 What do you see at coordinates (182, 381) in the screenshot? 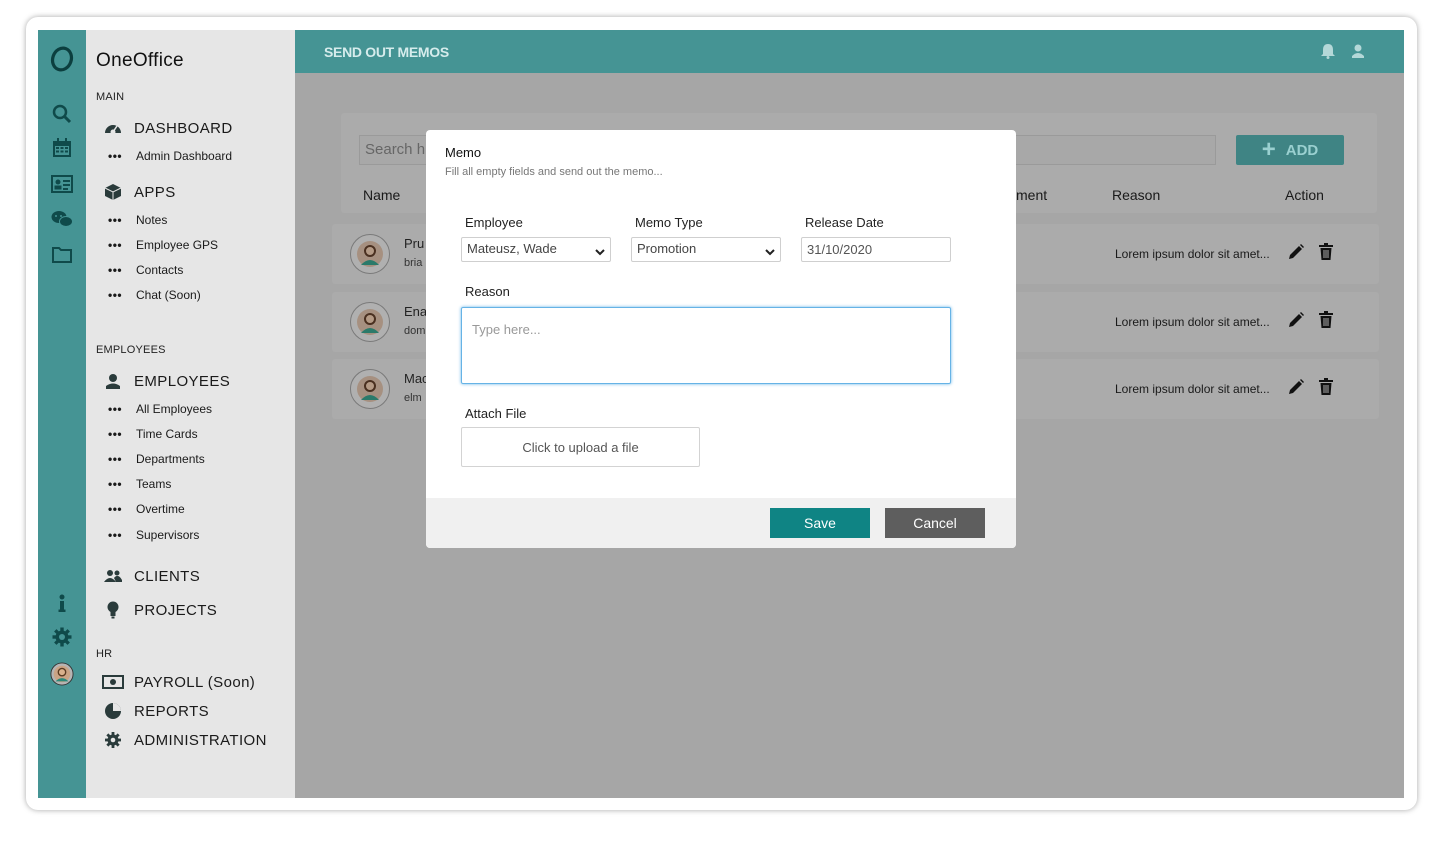
I see `sidebar-item-label: EMPLOYEES` at bounding box center [182, 381].